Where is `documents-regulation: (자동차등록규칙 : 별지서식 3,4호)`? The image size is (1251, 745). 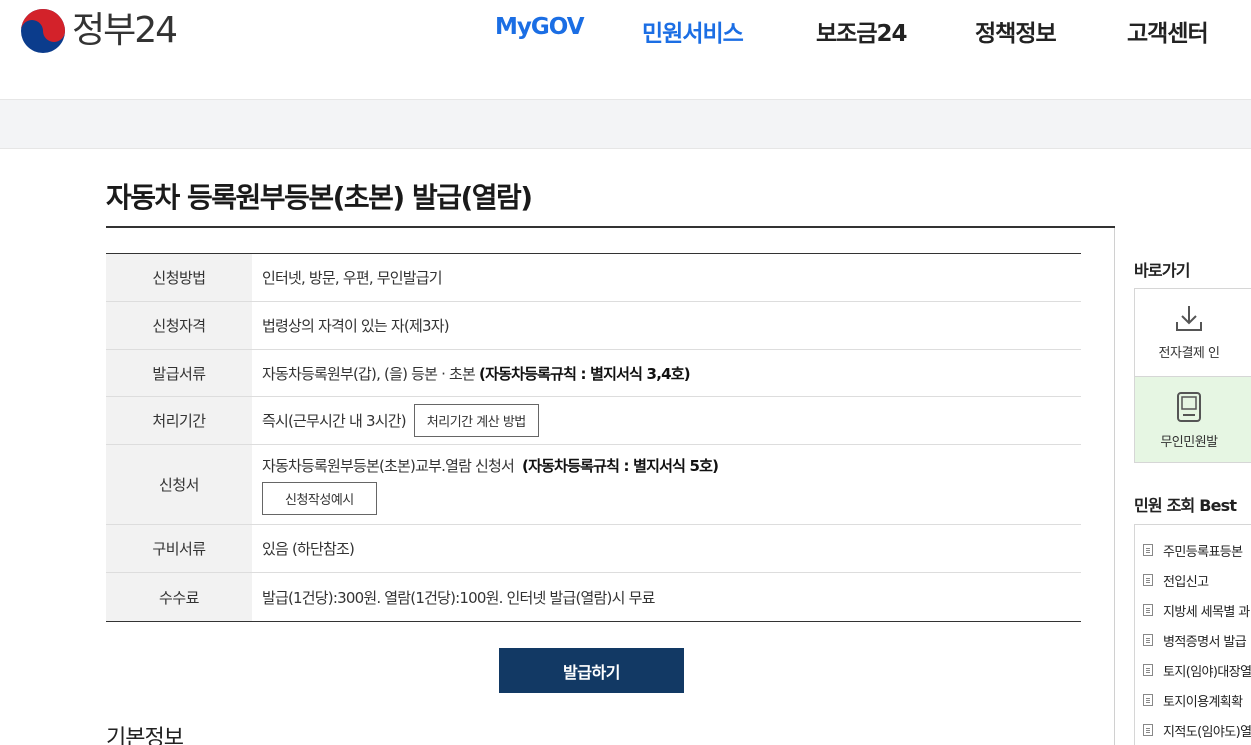 documents-regulation: (자동차등록규칙 : 별지서식 3,4호) is located at coordinates (585, 373).